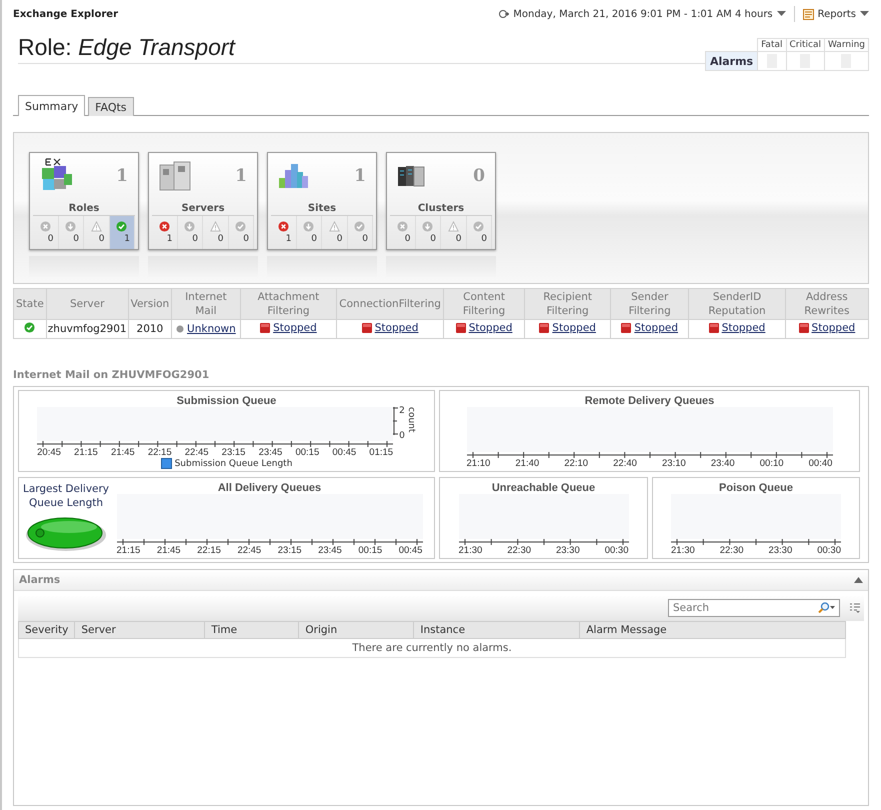 The width and height of the screenshot is (881, 810). Describe the element at coordinates (402, 411) in the screenshot. I see `axis-label: 2` at that location.